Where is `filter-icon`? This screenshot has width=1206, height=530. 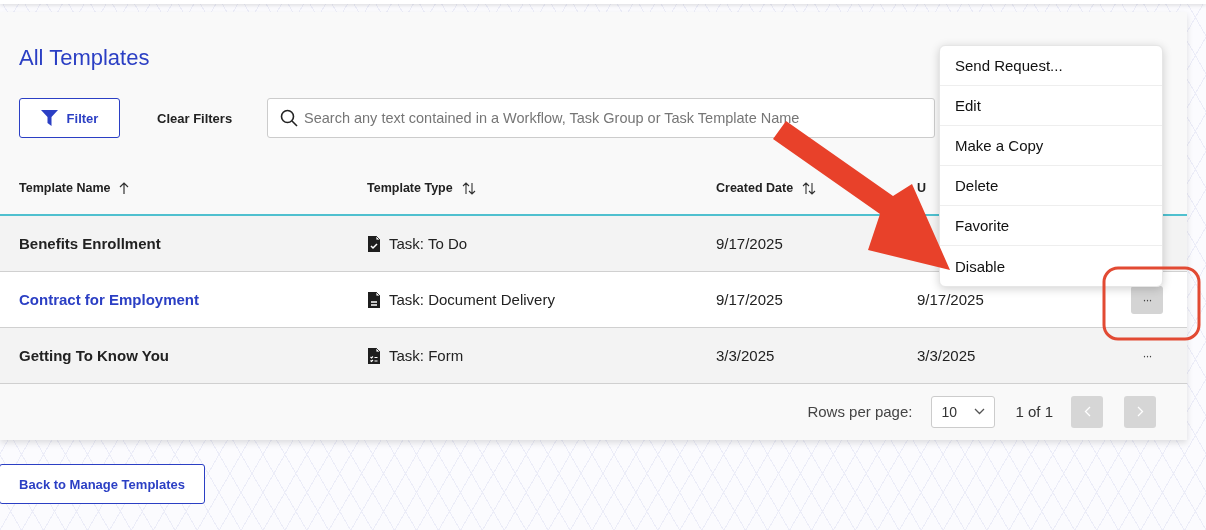
filter-icon is located at coordinates (49, 118).